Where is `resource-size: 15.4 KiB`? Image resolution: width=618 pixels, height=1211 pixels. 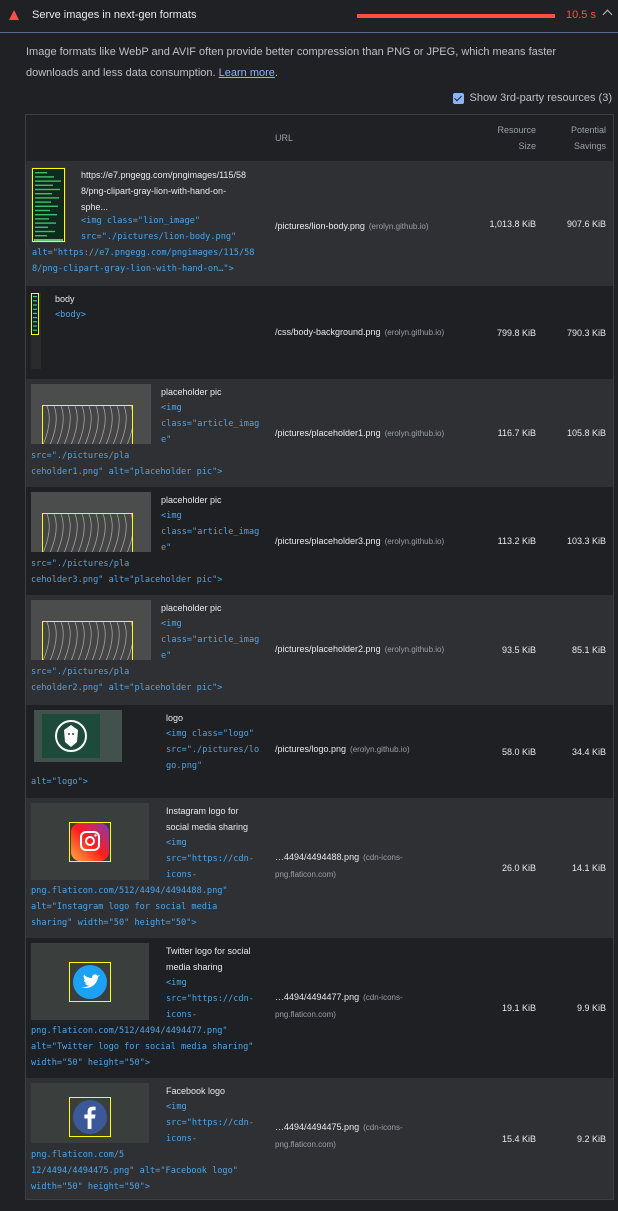 resource-size: 15.4 KiB is located at coordinates (518, 1138).